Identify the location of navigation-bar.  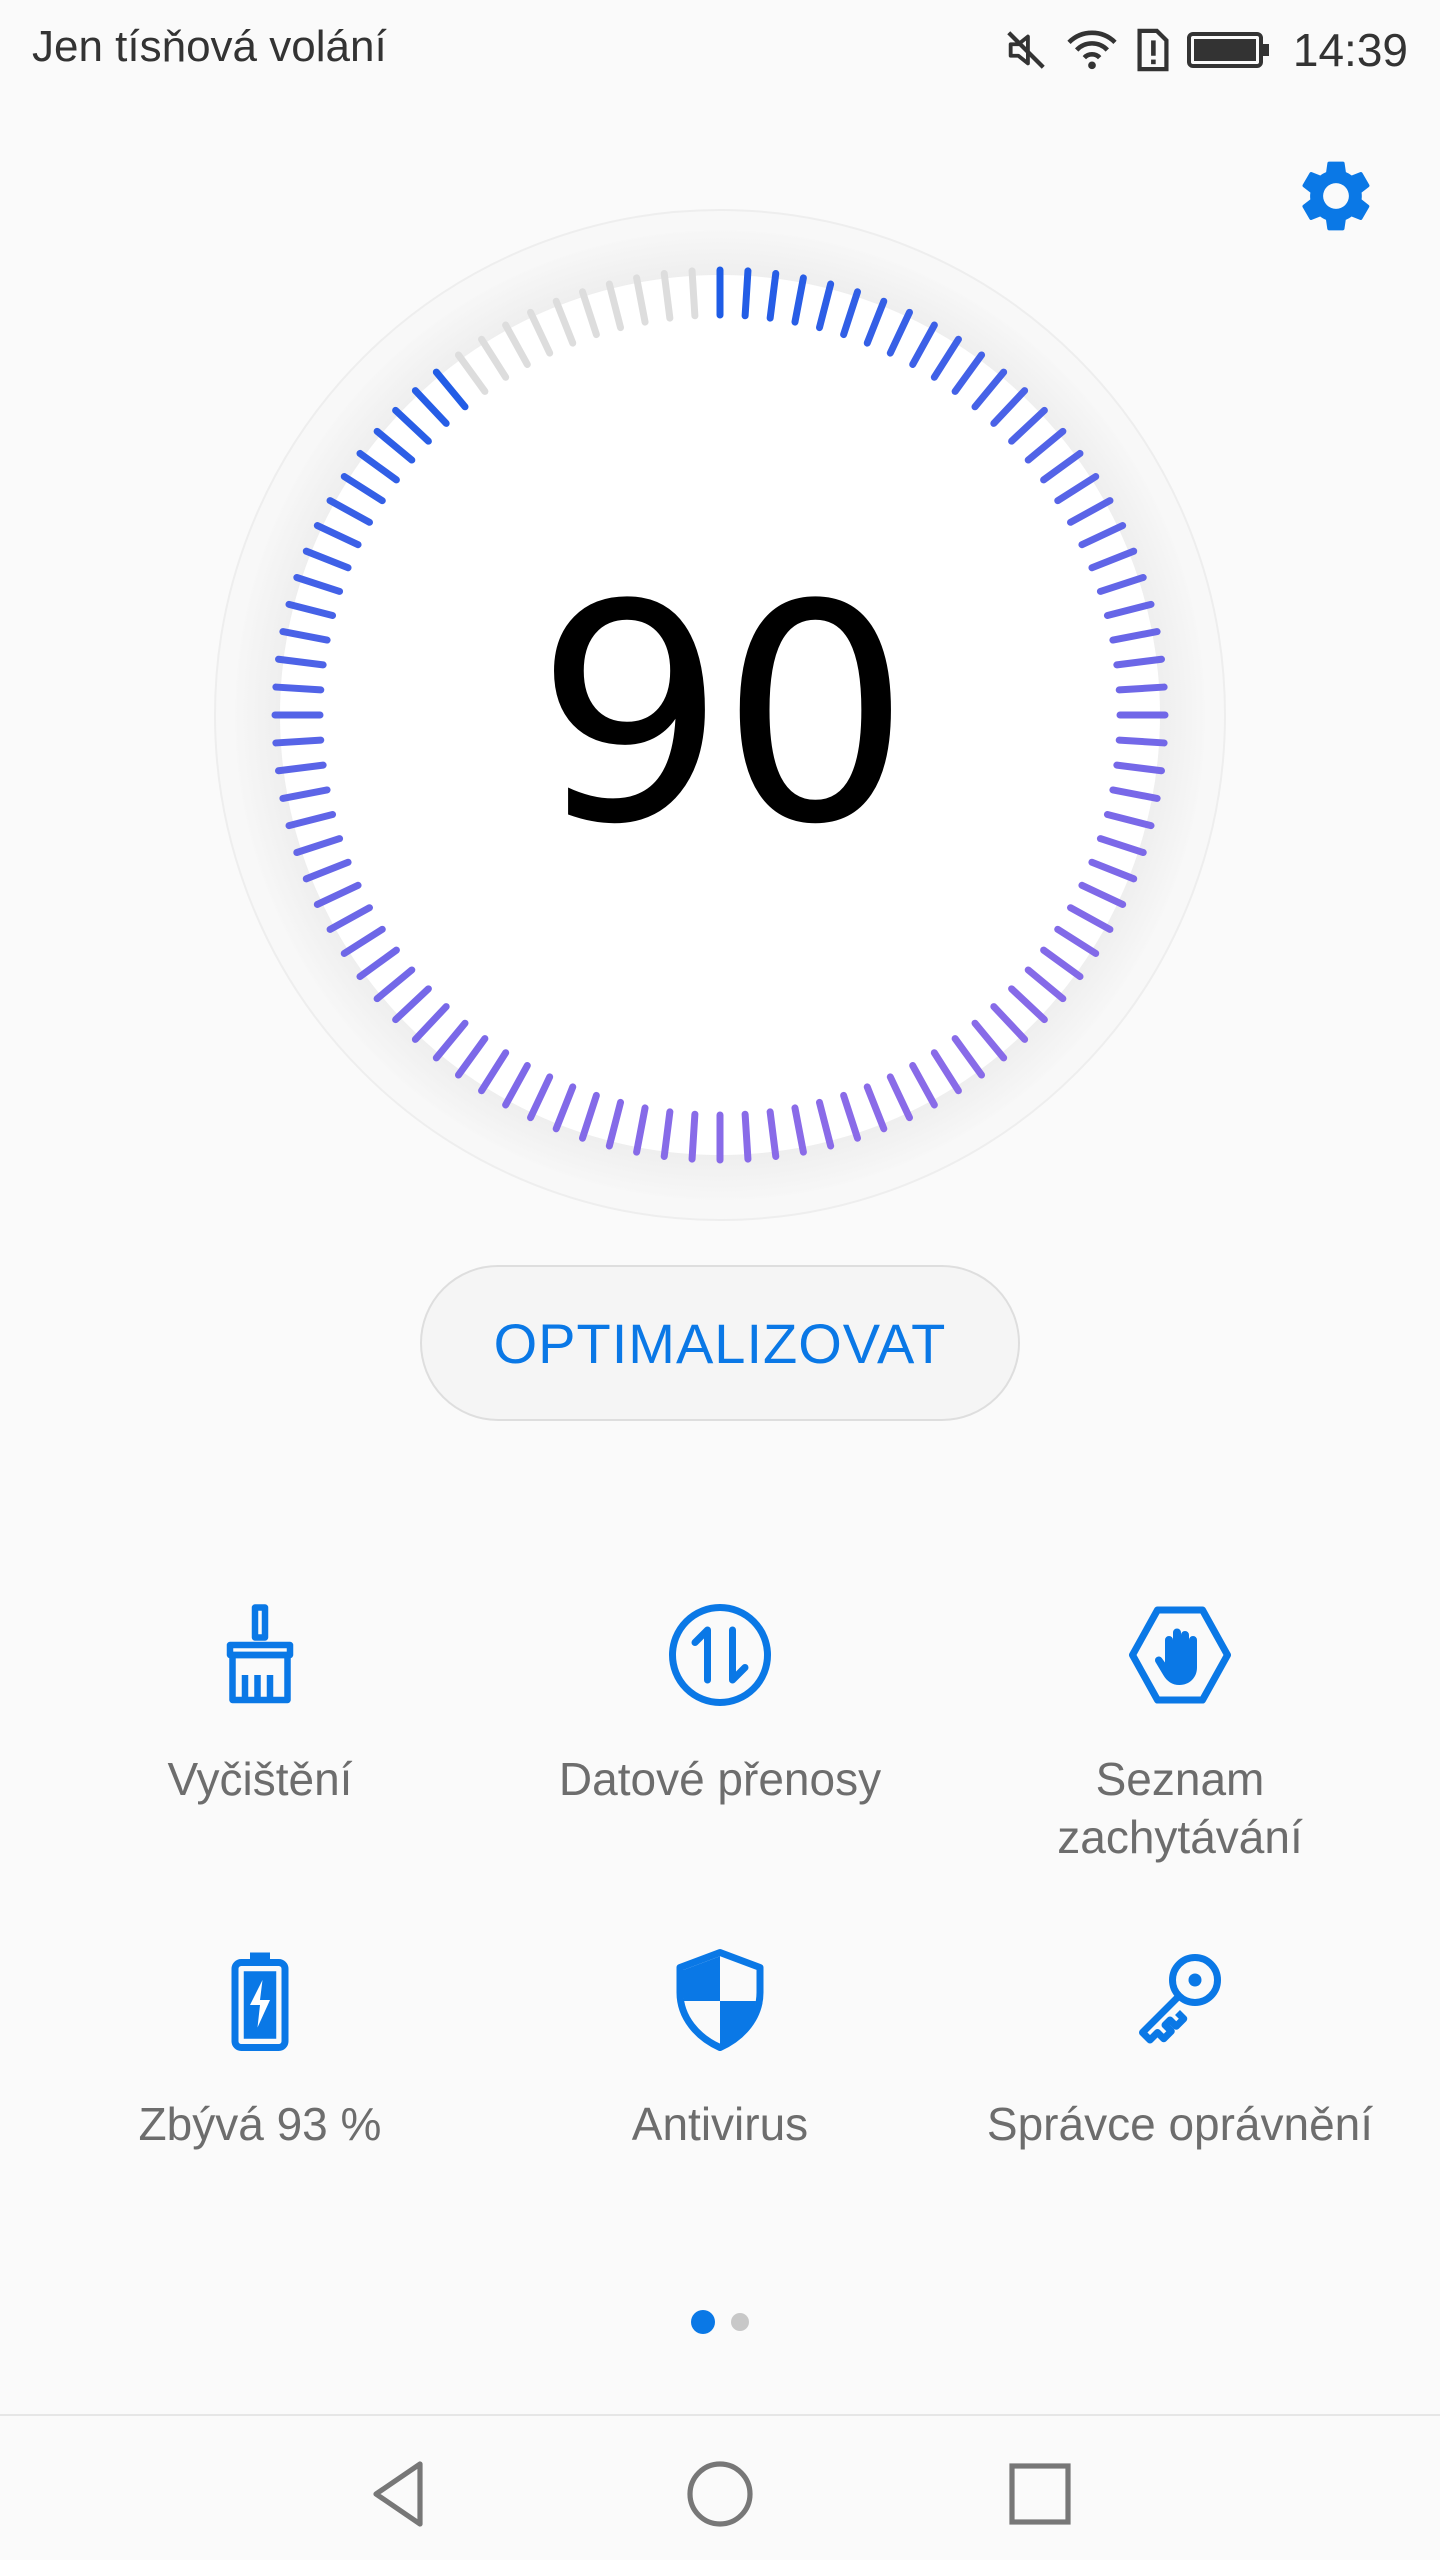
(720, 2487).